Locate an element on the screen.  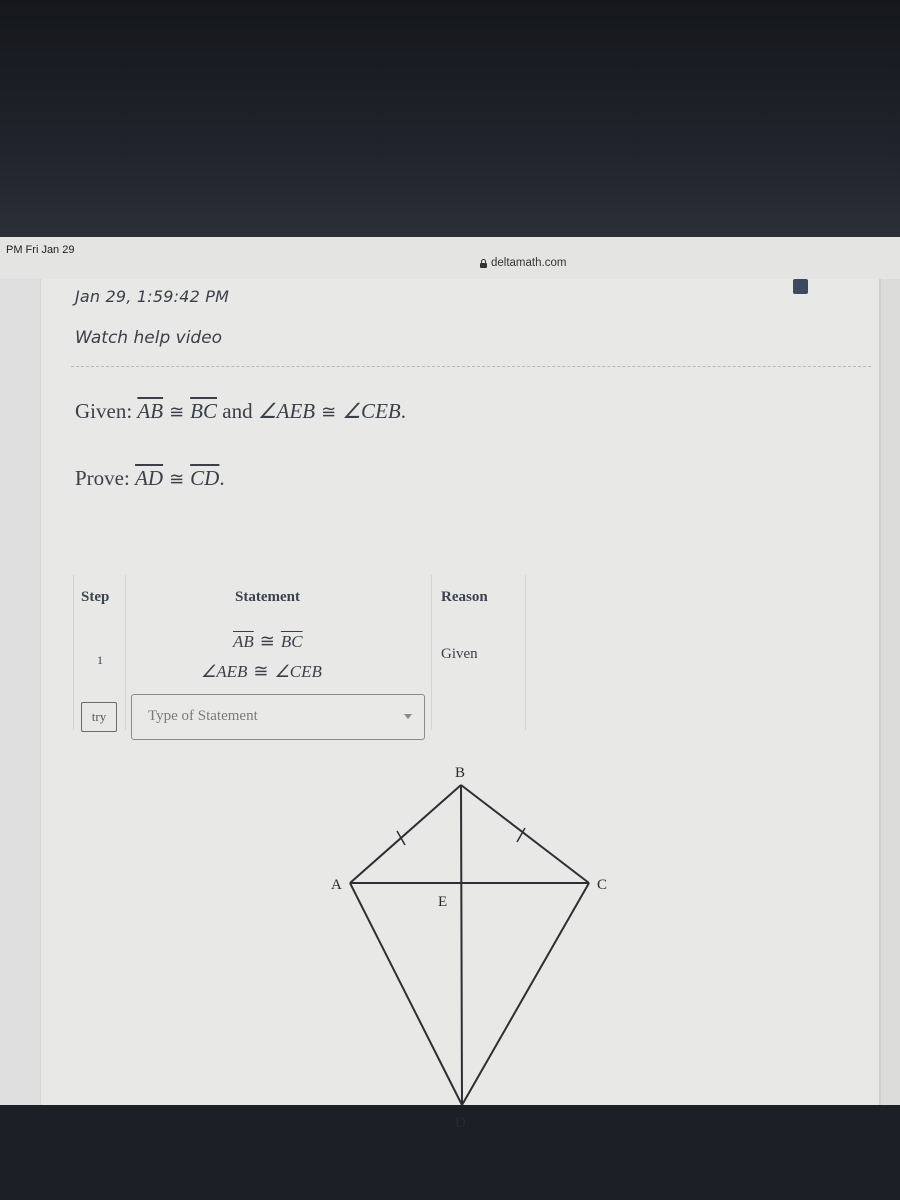
step-number: 1 is located at coordinates (100, 660).